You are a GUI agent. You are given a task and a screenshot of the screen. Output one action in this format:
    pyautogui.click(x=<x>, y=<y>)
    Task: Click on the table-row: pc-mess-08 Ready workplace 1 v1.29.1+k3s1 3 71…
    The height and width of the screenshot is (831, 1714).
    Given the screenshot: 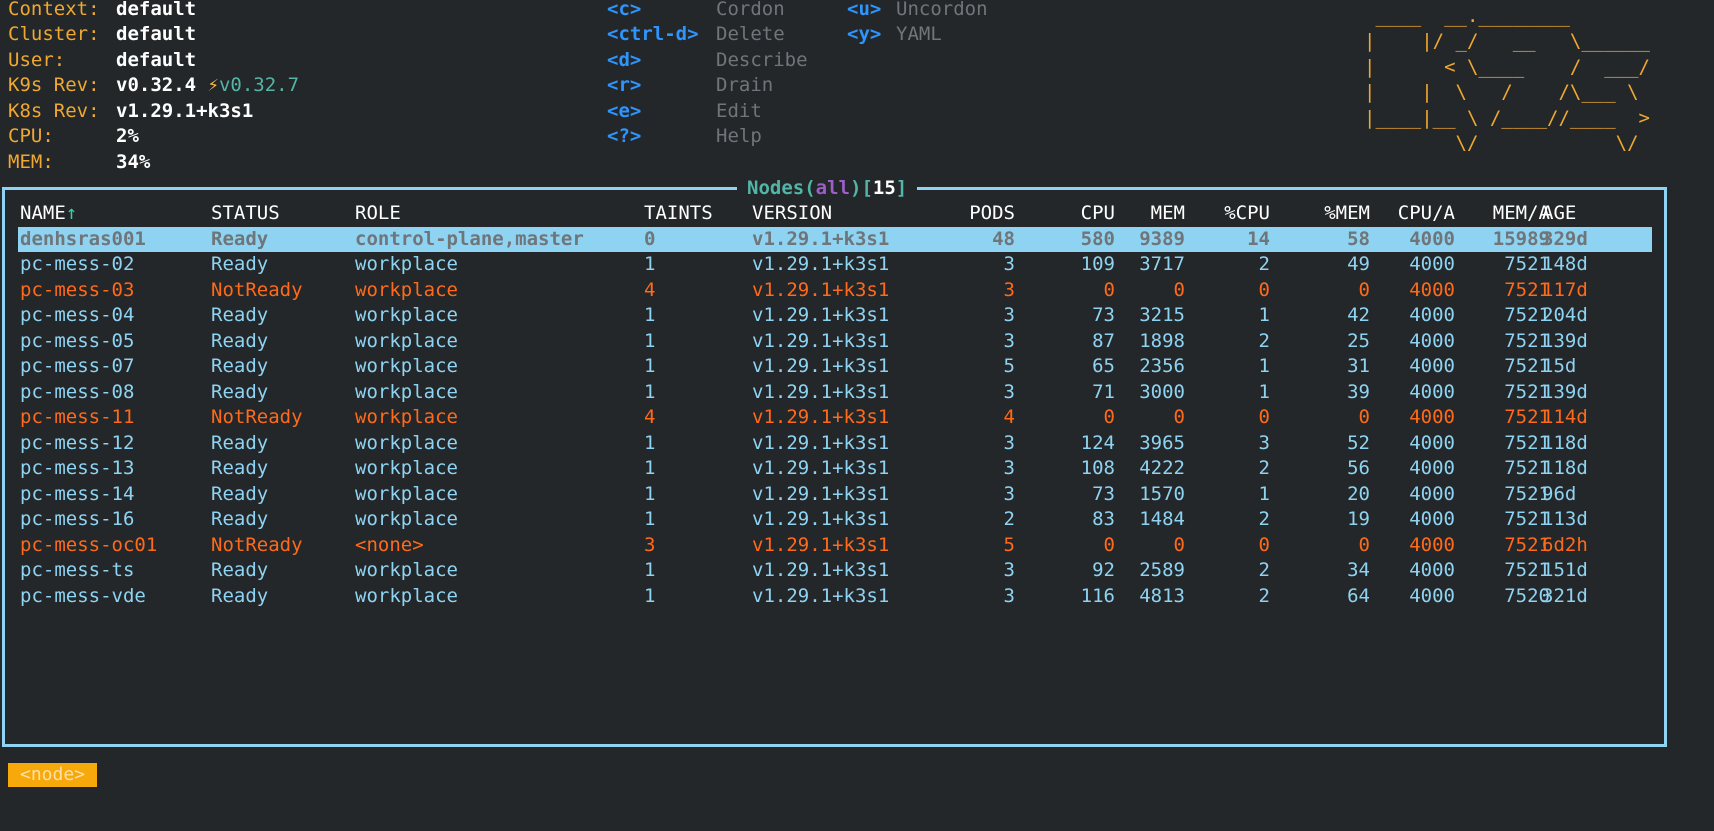 What is the action you would take?
    pyautogui.click(x=835, y=392)
    